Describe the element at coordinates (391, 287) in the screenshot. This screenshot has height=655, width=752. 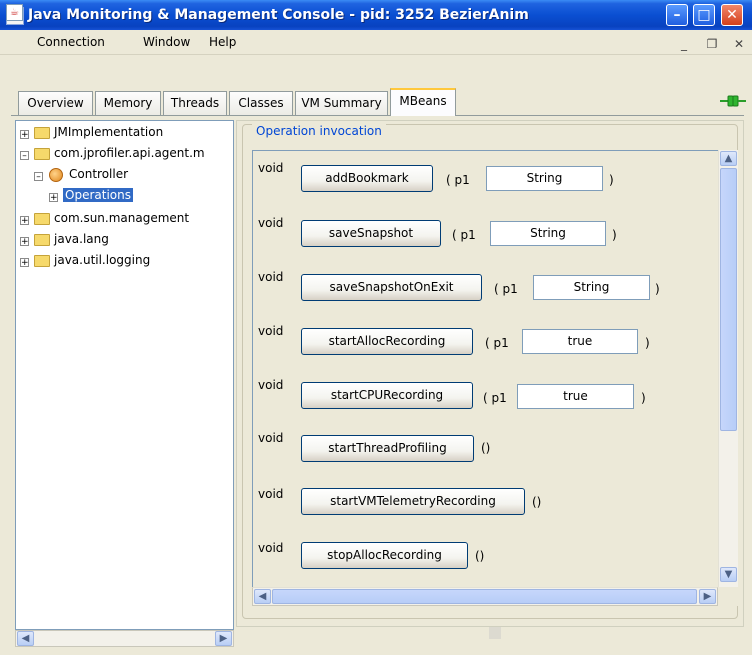
I see `invoke-saveSnapshotOnExit-button: saveSnapshotOnExit` at that location.